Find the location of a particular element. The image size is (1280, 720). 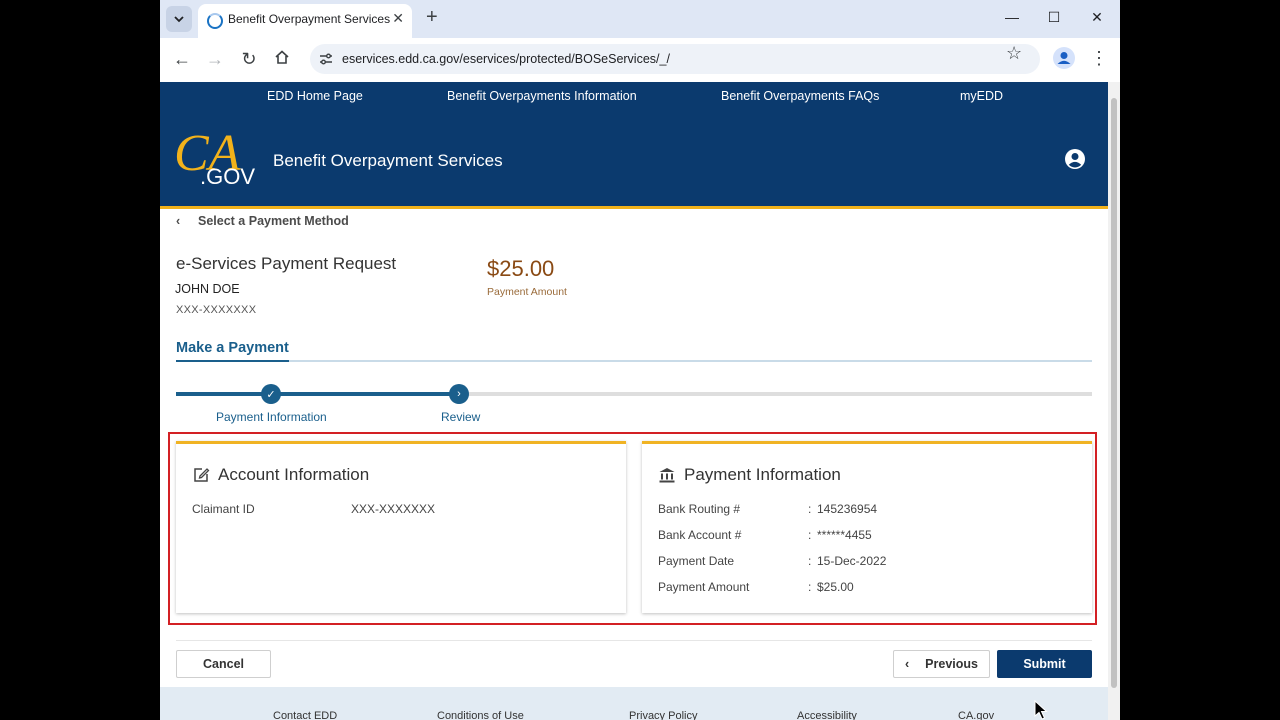

tab-strip: Benefit Overpayment Services ✕ + — ☐ ✕ is located at coordinates (640, 19).